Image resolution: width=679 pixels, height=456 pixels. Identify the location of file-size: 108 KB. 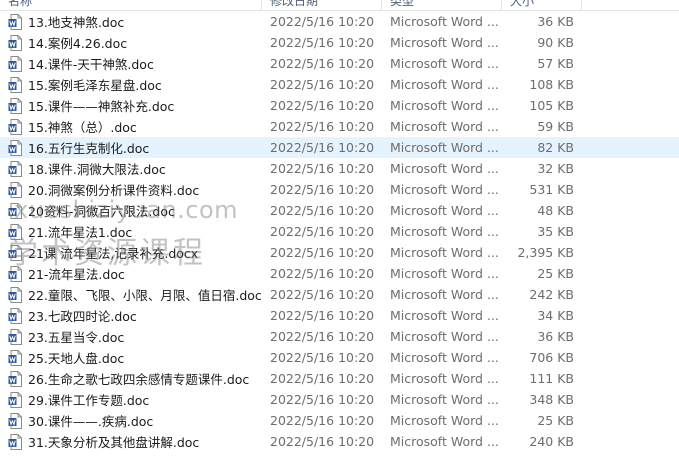
(551, 84).